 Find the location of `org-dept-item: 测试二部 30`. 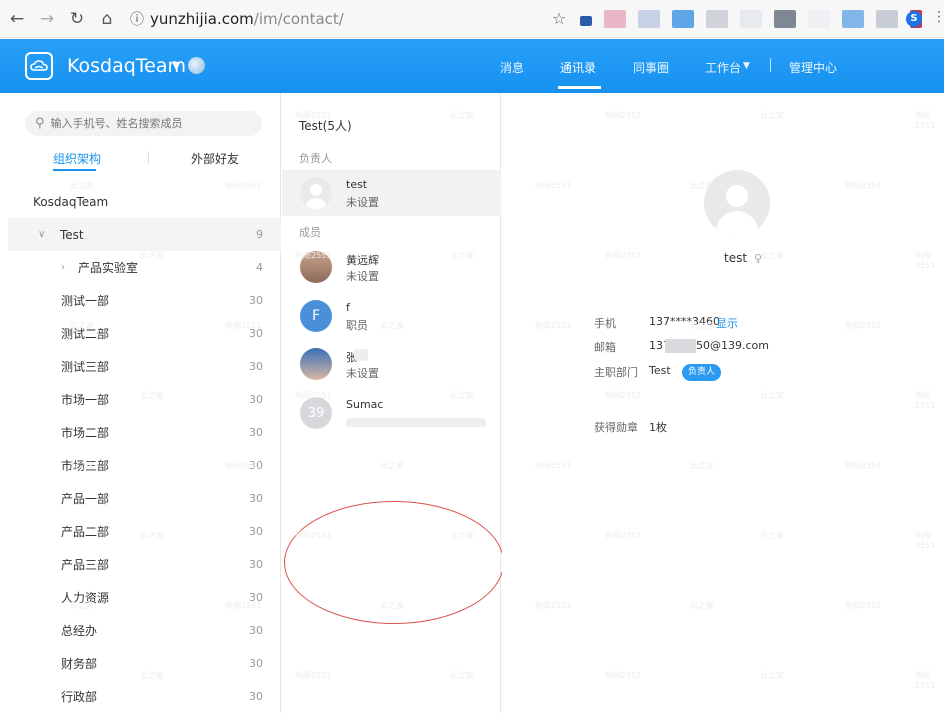

org-dept-item: 测试二部 30 is located at coordinates (144, 333).